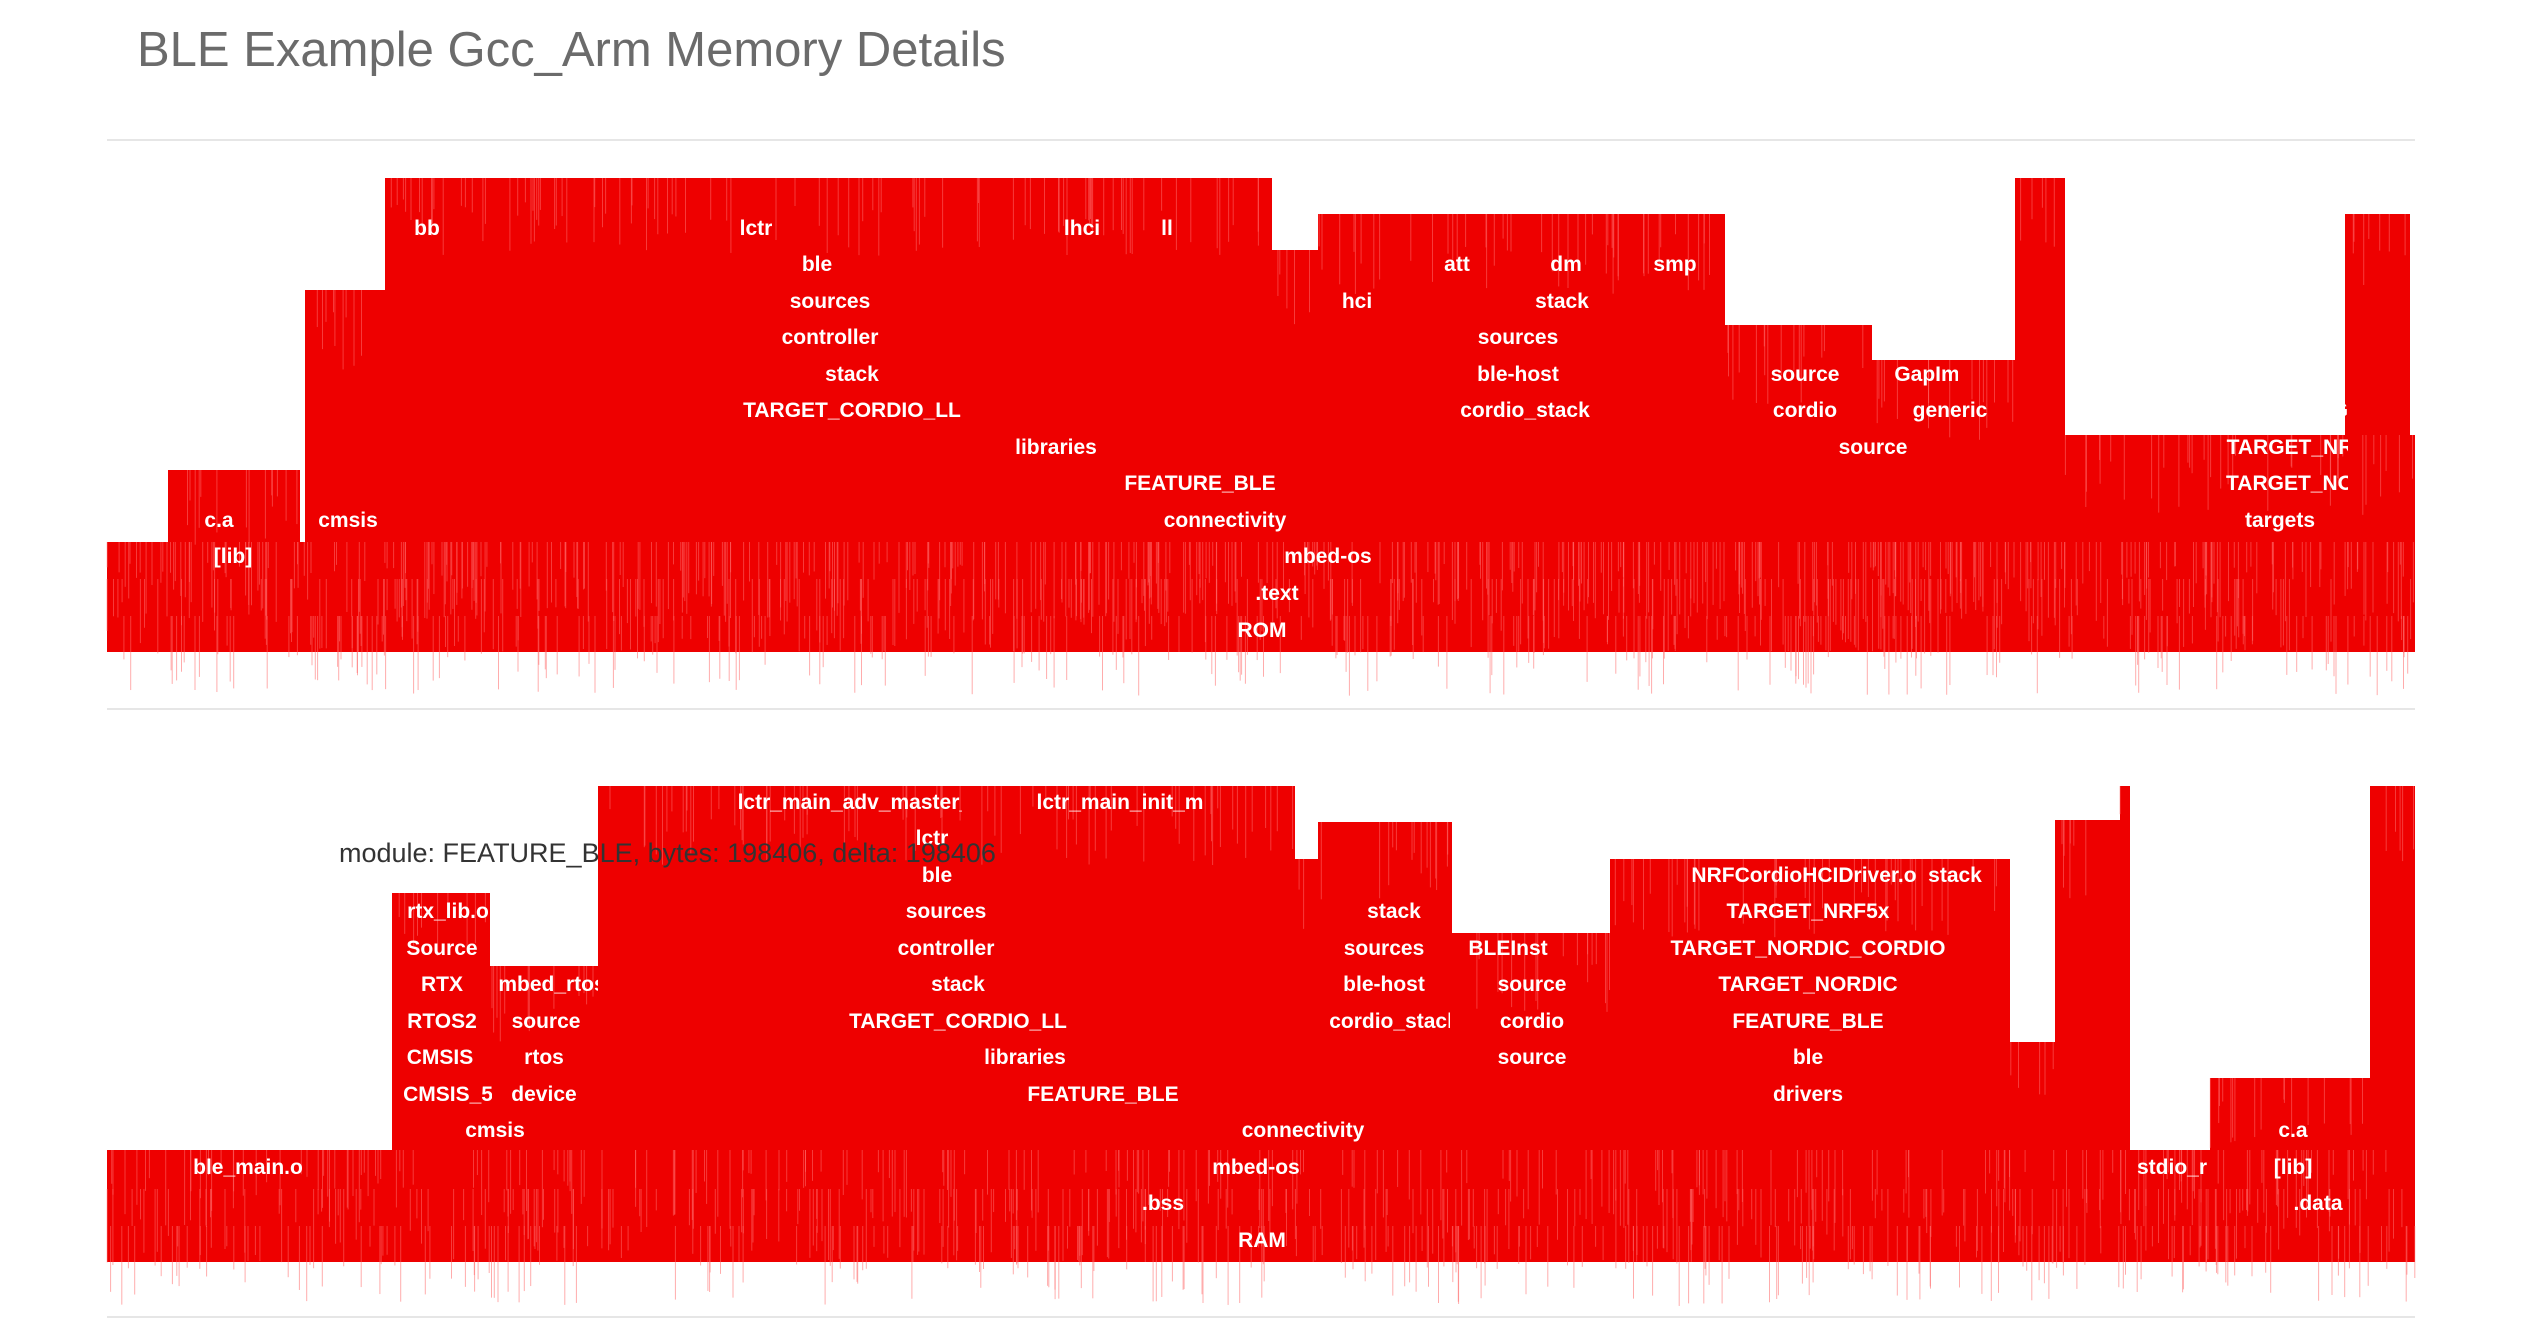 The height and width of the screenshot is (1326, 2542). What do you see at coordinates (1261, 1317) in the screenshot?
I see `divider-bottom` at bounding box center [1261, 1317].